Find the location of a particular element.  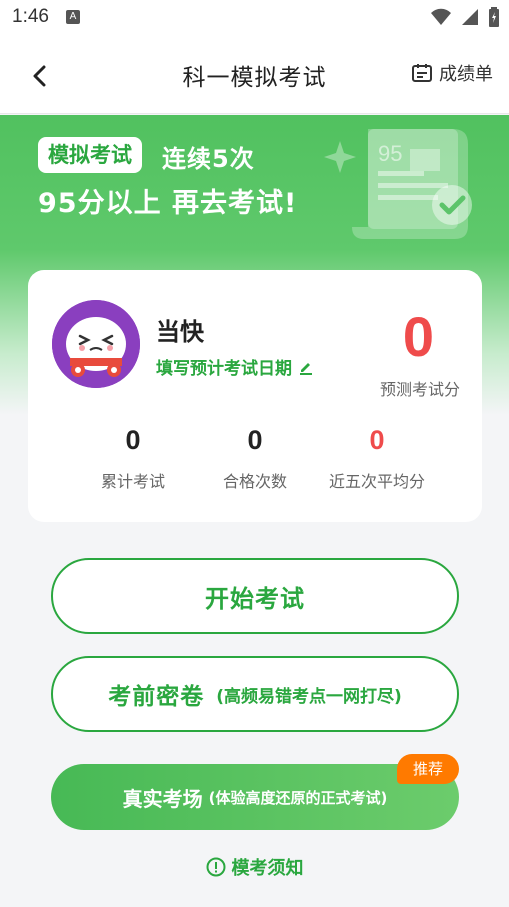

exam-paper-illustration: 95 is located at coordinates (398, 184).